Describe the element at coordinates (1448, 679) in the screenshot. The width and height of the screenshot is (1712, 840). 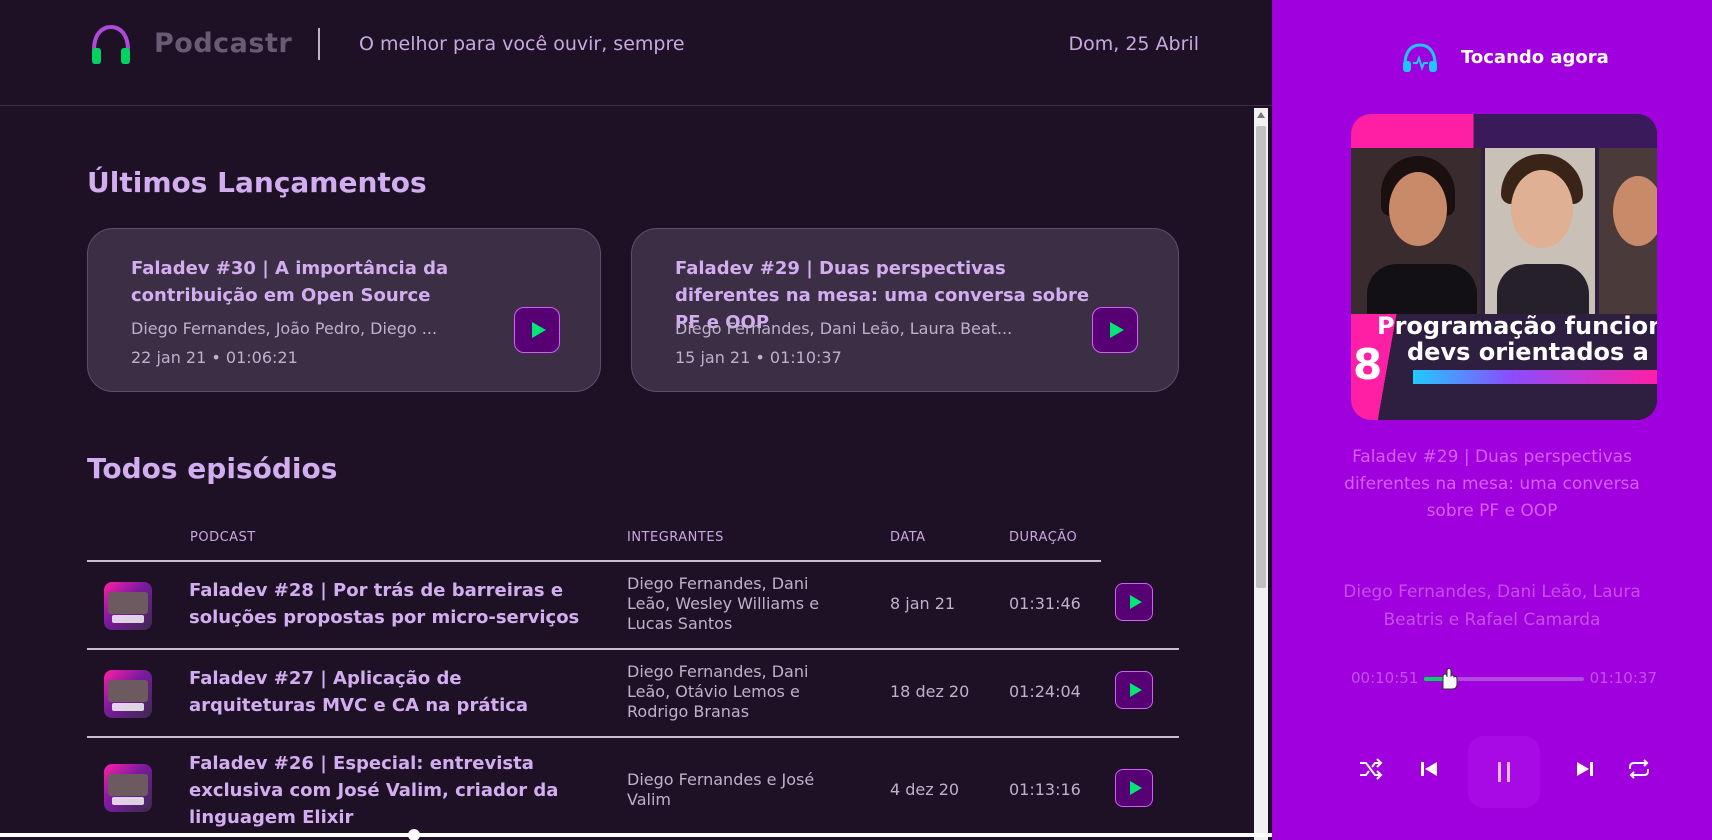
I see `hand-cursor-icon` at that location.